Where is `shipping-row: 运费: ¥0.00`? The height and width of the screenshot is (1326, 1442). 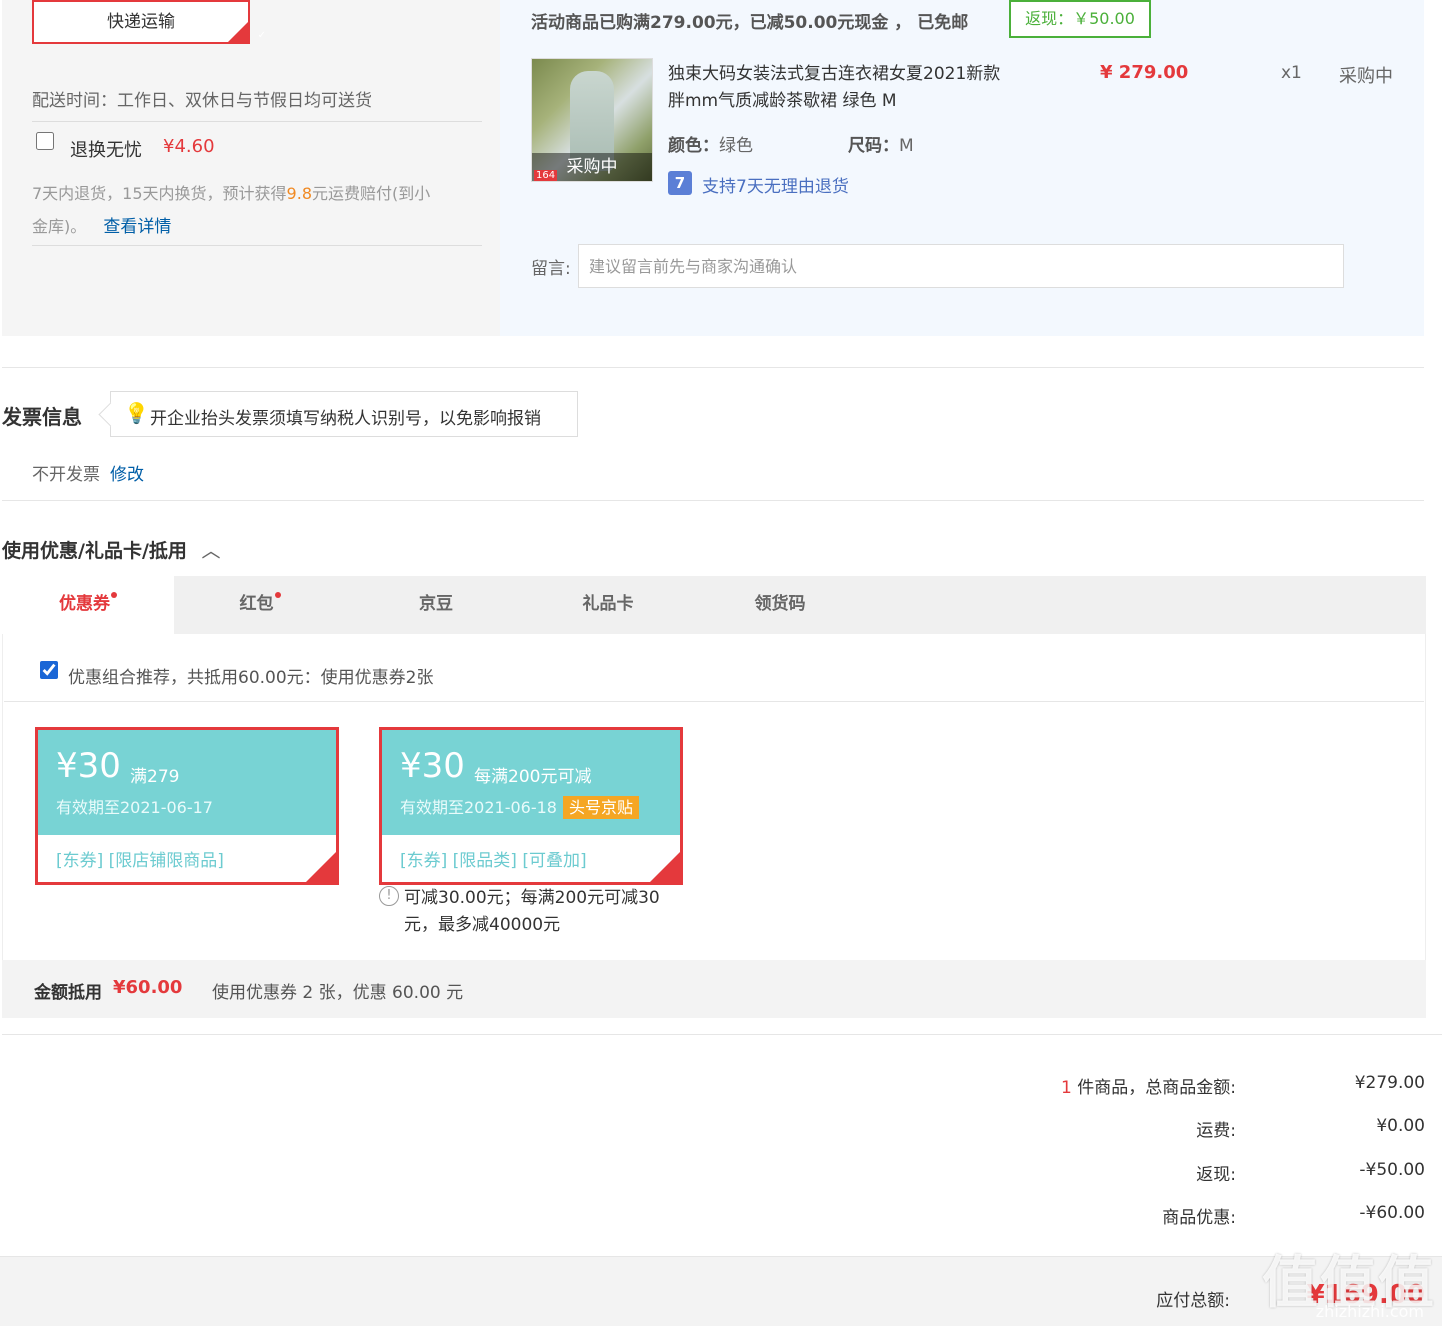
shipping-row: 运费: ¥0.00 is located at coordinates (1310, 1128).